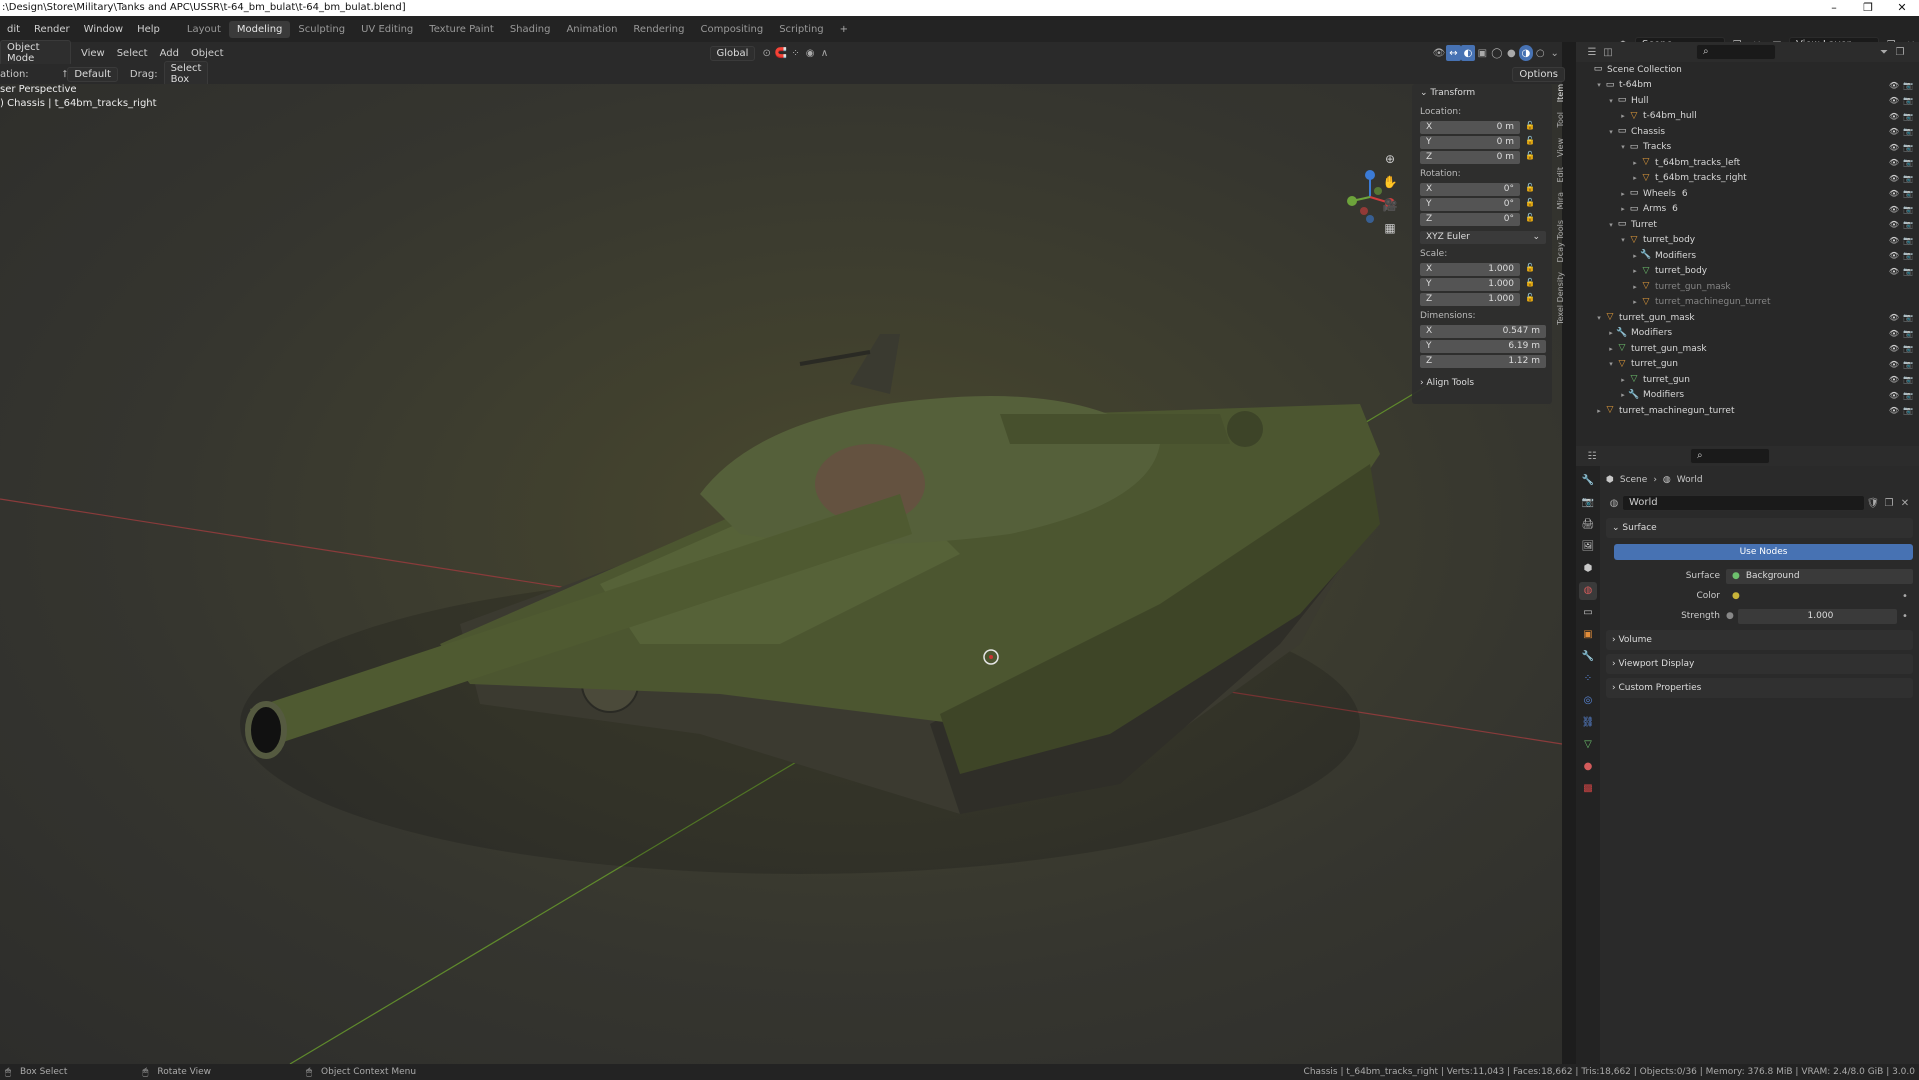  What do you see at coordinates (148, 29) in the screenshot?
I see `menu-help: Help` at bounding box center [148, 29].